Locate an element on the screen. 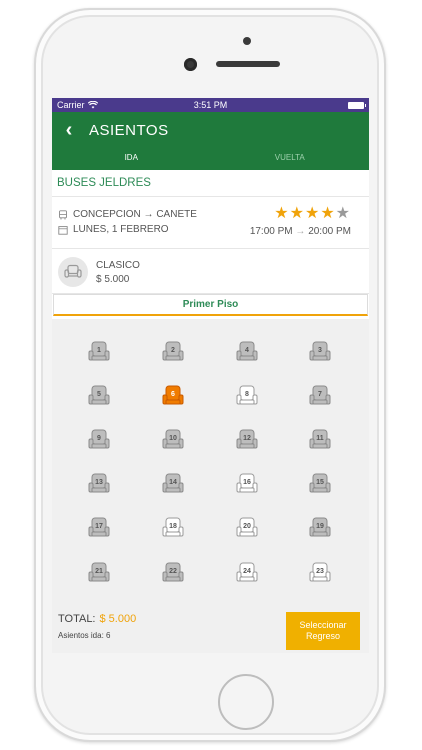 The image size is (422, 750). app-header: ‹ ASIENTOS IDA VUELTA is located at coordinates (210, 141).